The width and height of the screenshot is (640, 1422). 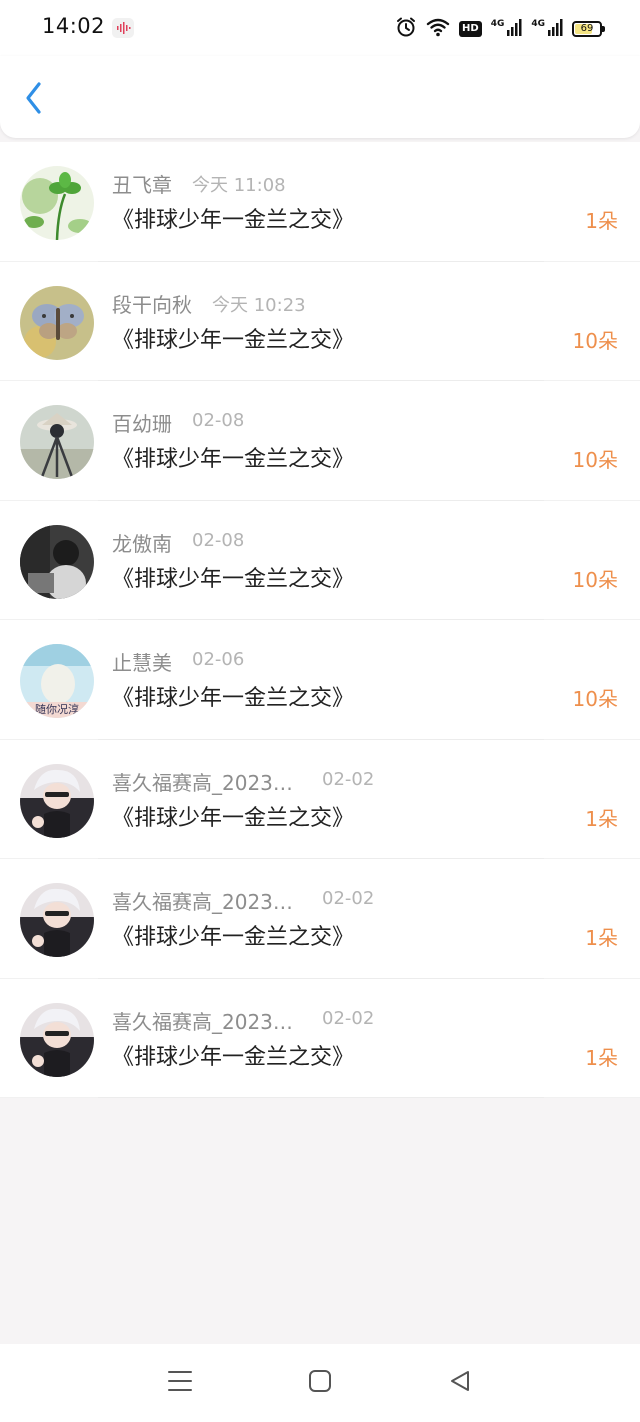 I want to click on home-icon, so click(x=320, y=1383).